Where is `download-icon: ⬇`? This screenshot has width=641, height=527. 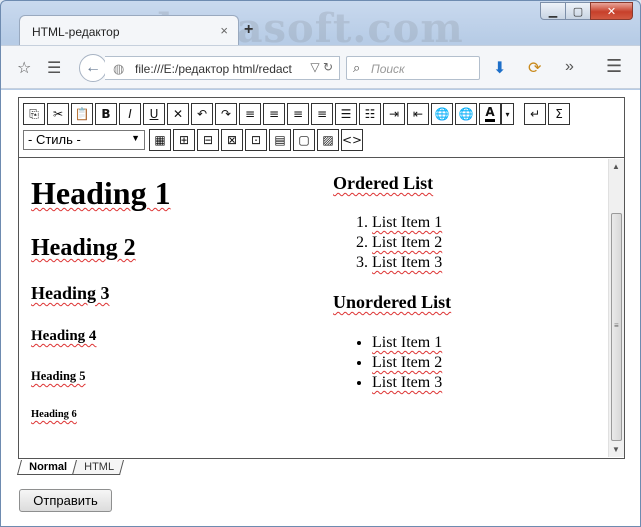
download-icon: ⬇ is located at coordinates (499, 68).